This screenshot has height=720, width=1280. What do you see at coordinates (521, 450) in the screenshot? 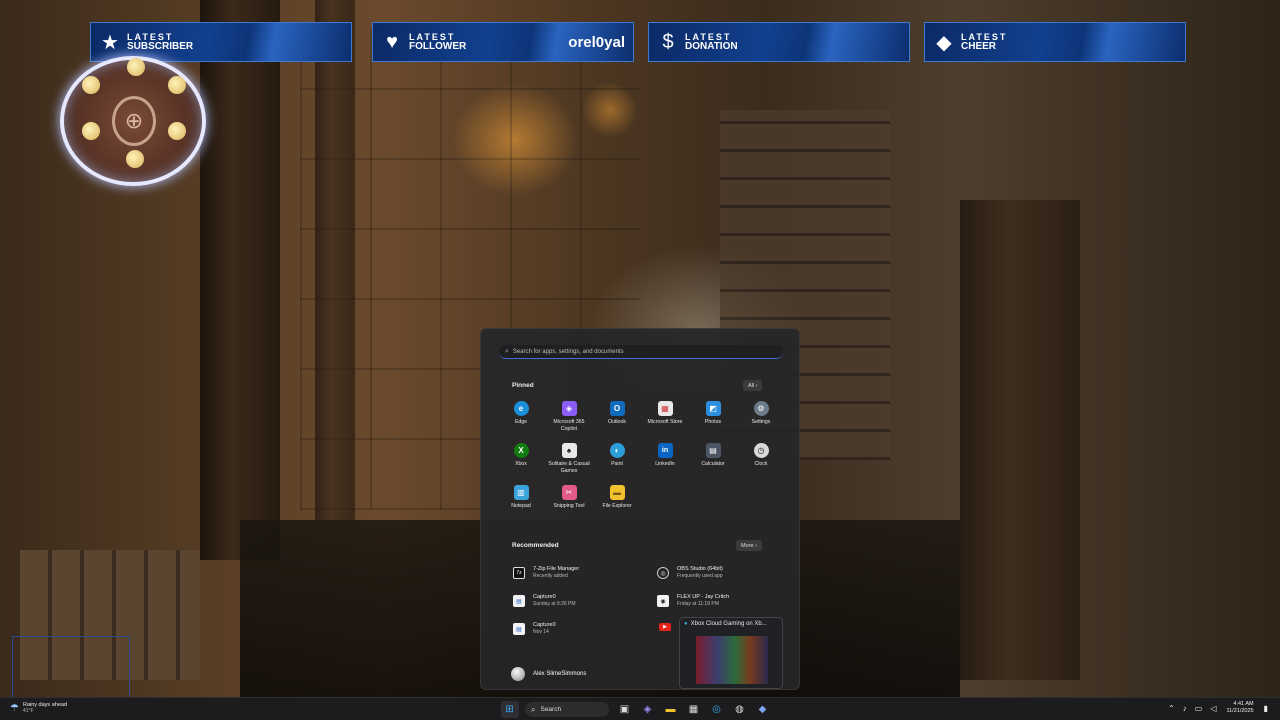
I see `xbox-icon: X` at bounding box center [521, 450].